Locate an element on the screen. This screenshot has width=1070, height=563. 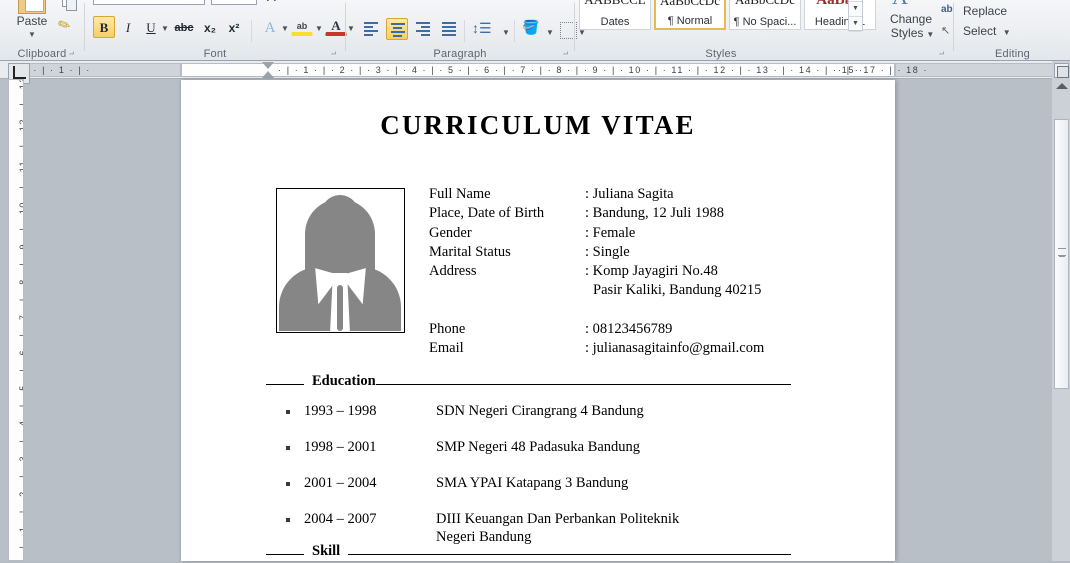
browse-object-icon is located at coordinates (1063, 72).